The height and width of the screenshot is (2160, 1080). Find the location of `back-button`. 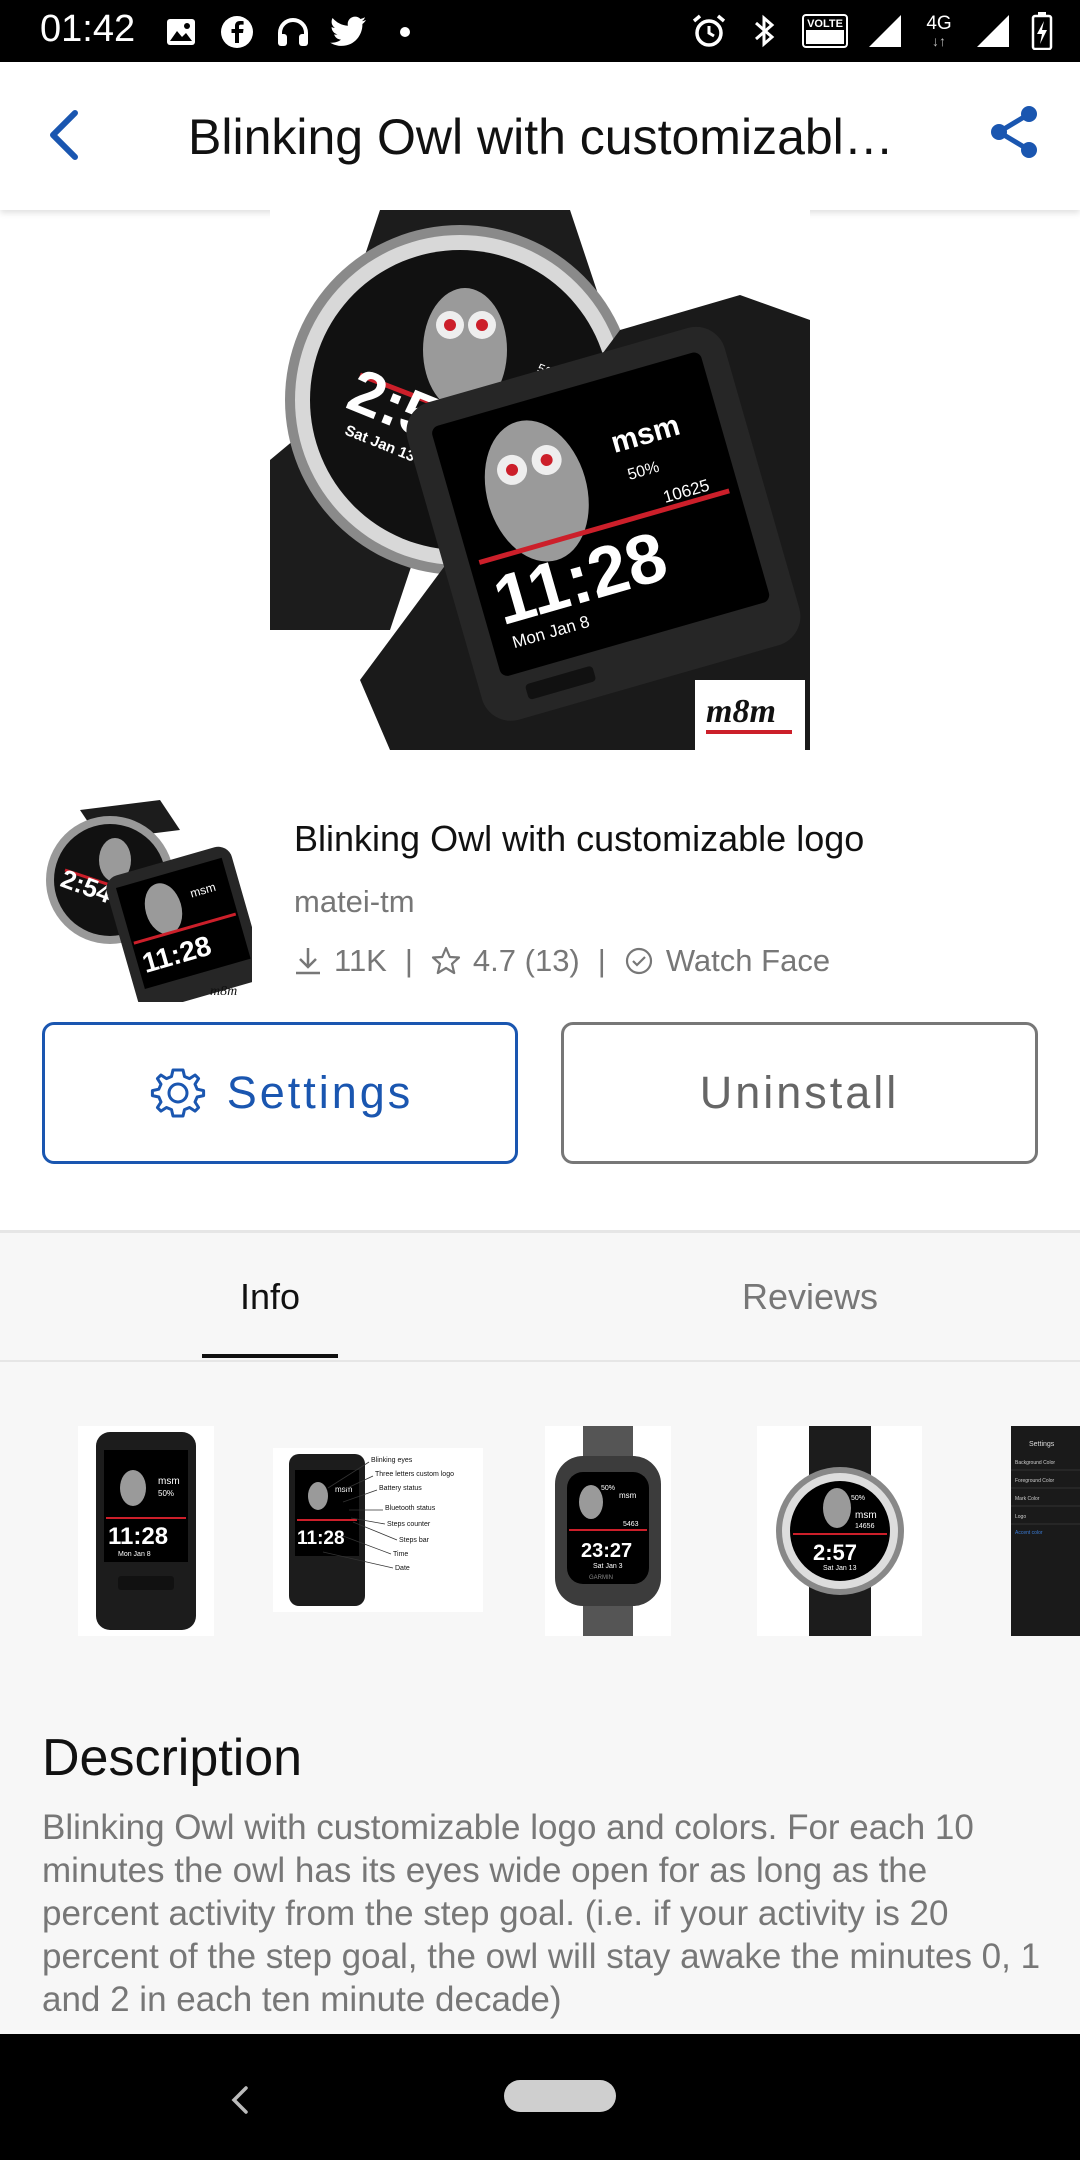

back-button is located at coordinates (65, 135).